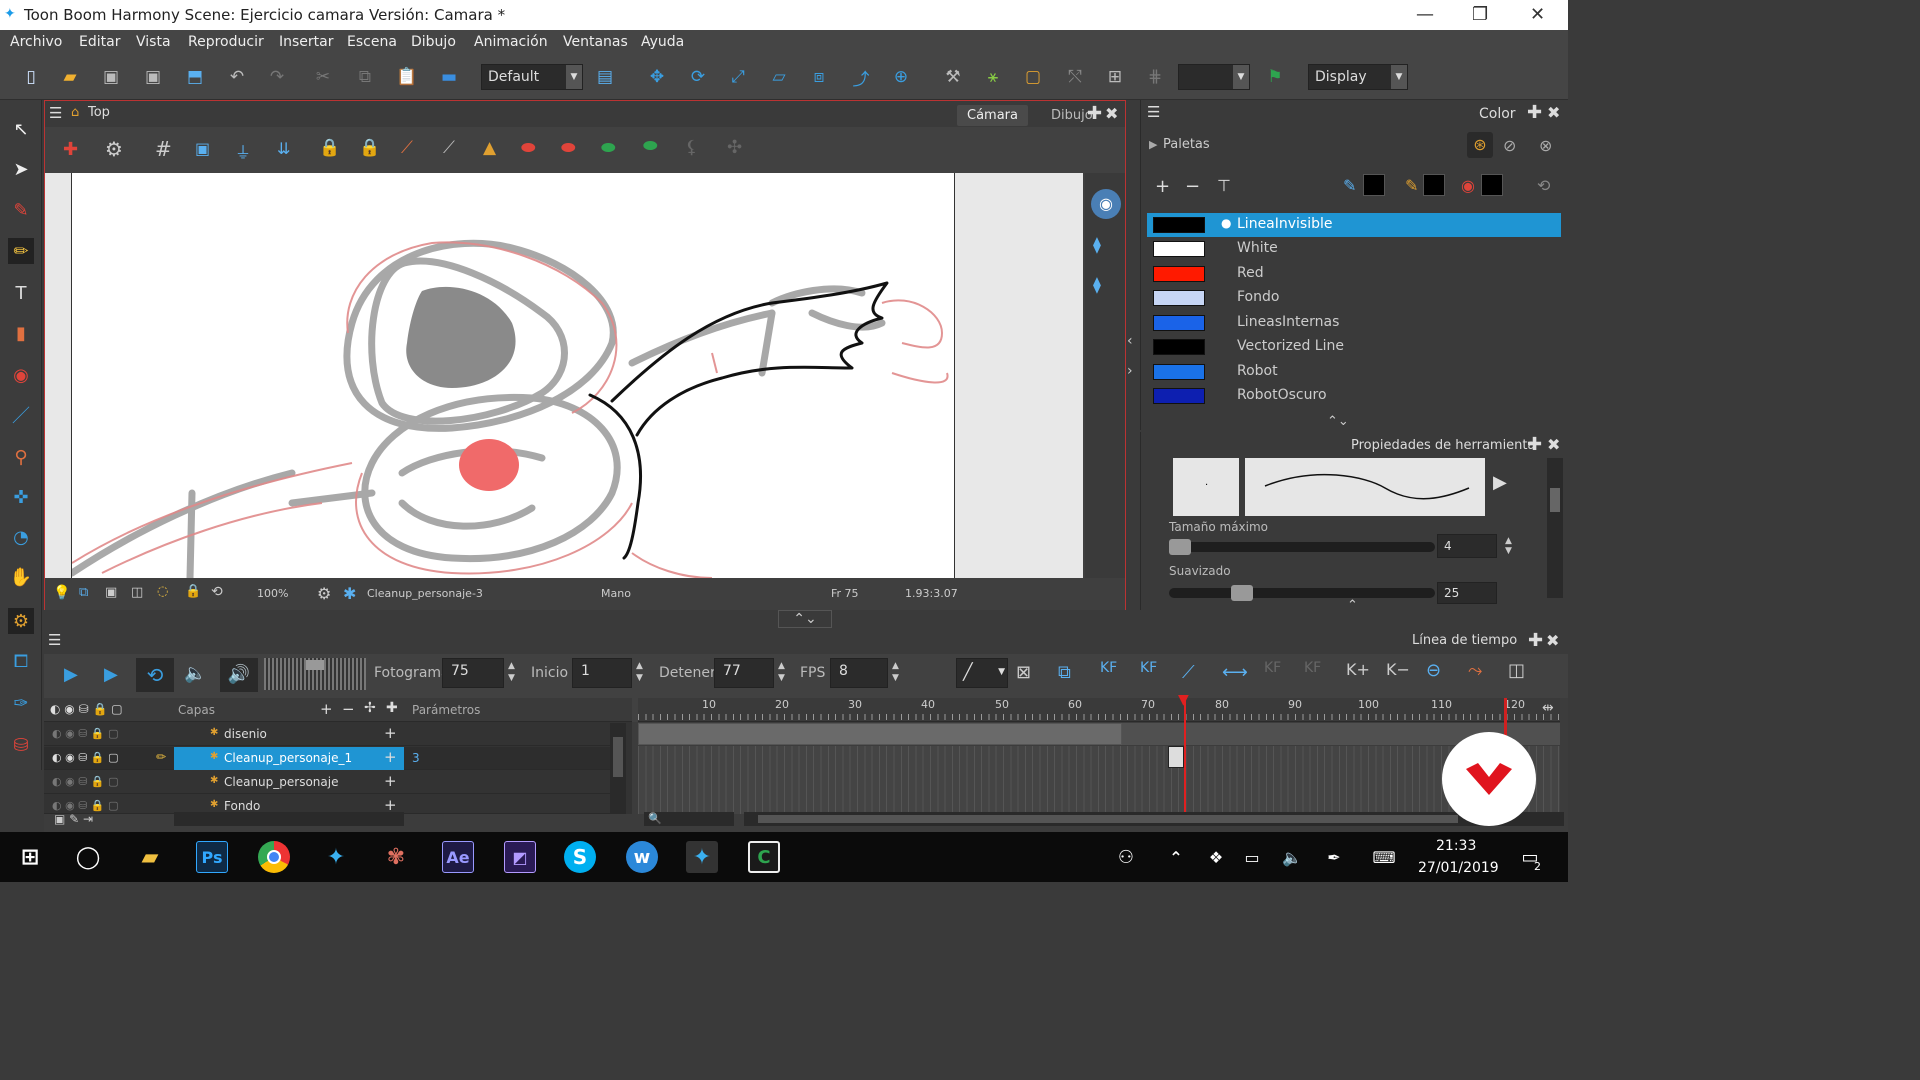 This screenshot has width=1920, height=1080. I want to click on lock-add-icon: 🔒, so click(369, 148).